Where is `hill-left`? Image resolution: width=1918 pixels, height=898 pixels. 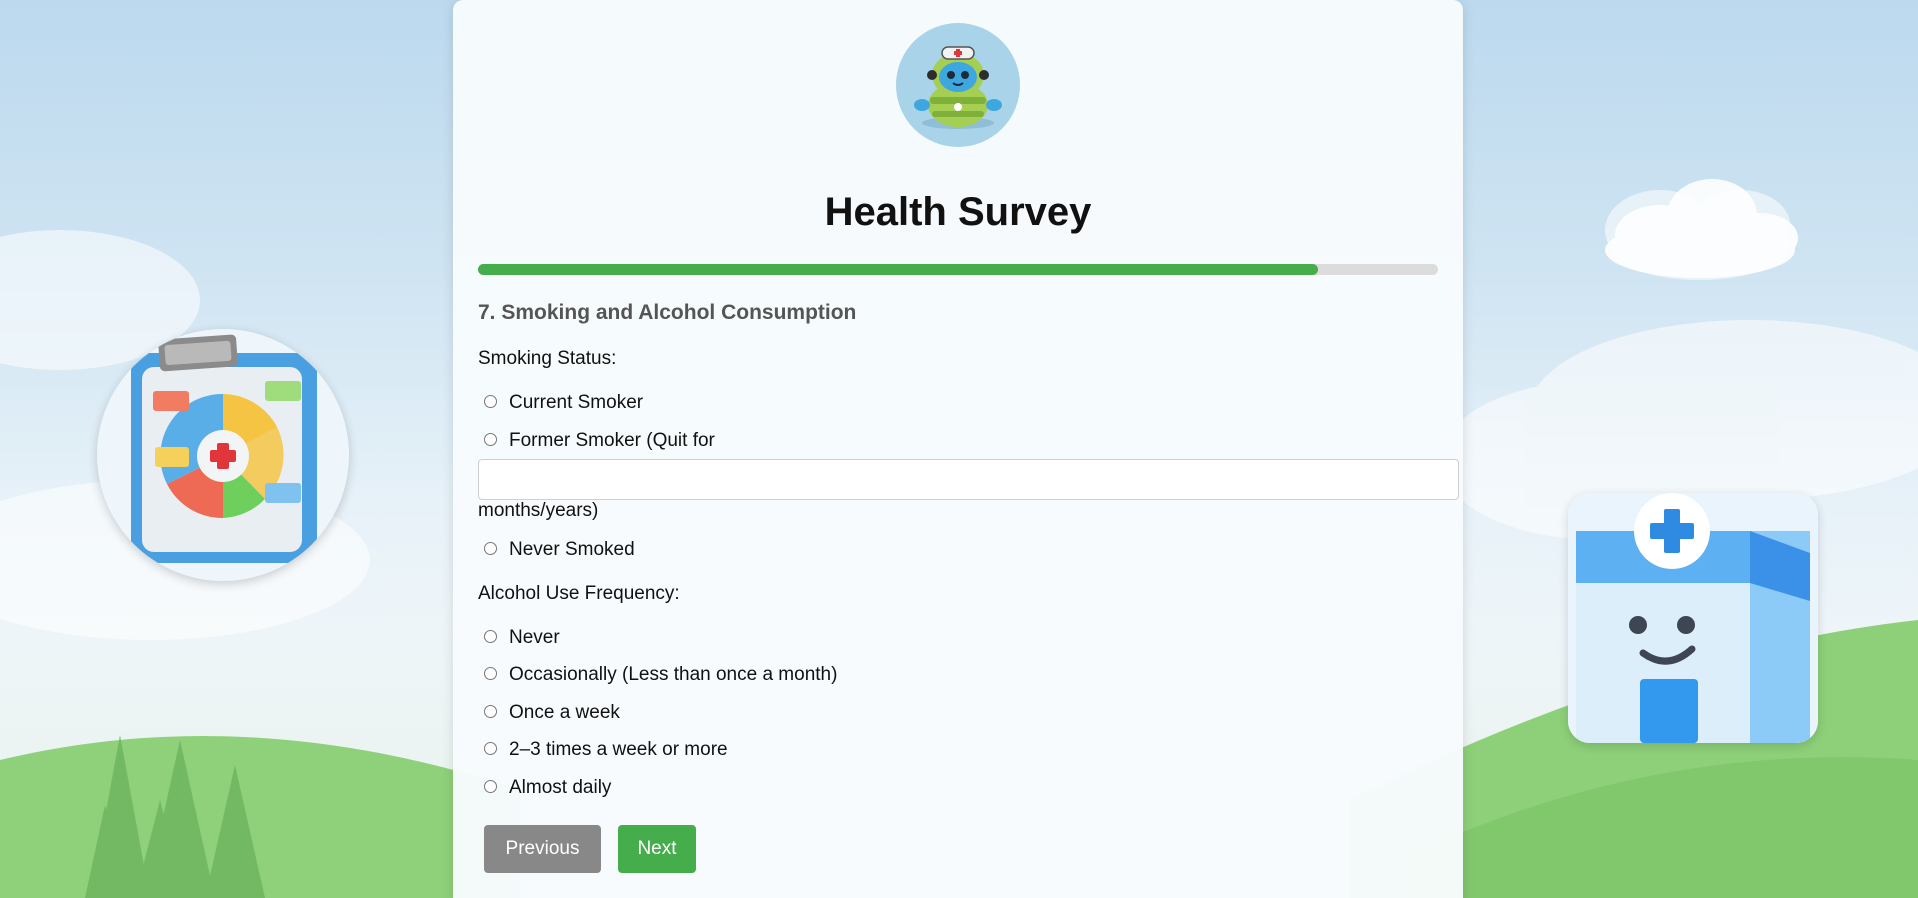
hill-left is located at coordinates (260, 817).